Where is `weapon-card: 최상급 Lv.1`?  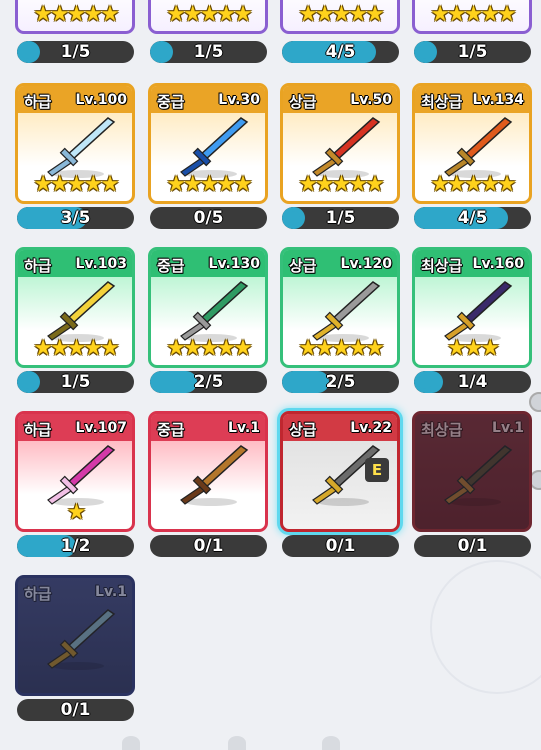
weapon-card: 최상급 Lv.1 is located at coordinates (472, 471).